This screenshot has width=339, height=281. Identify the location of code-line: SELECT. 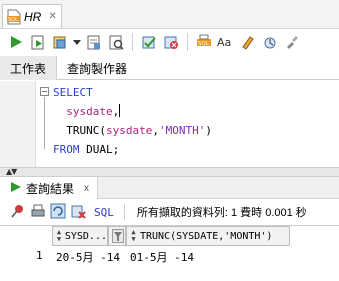
(132, 92).